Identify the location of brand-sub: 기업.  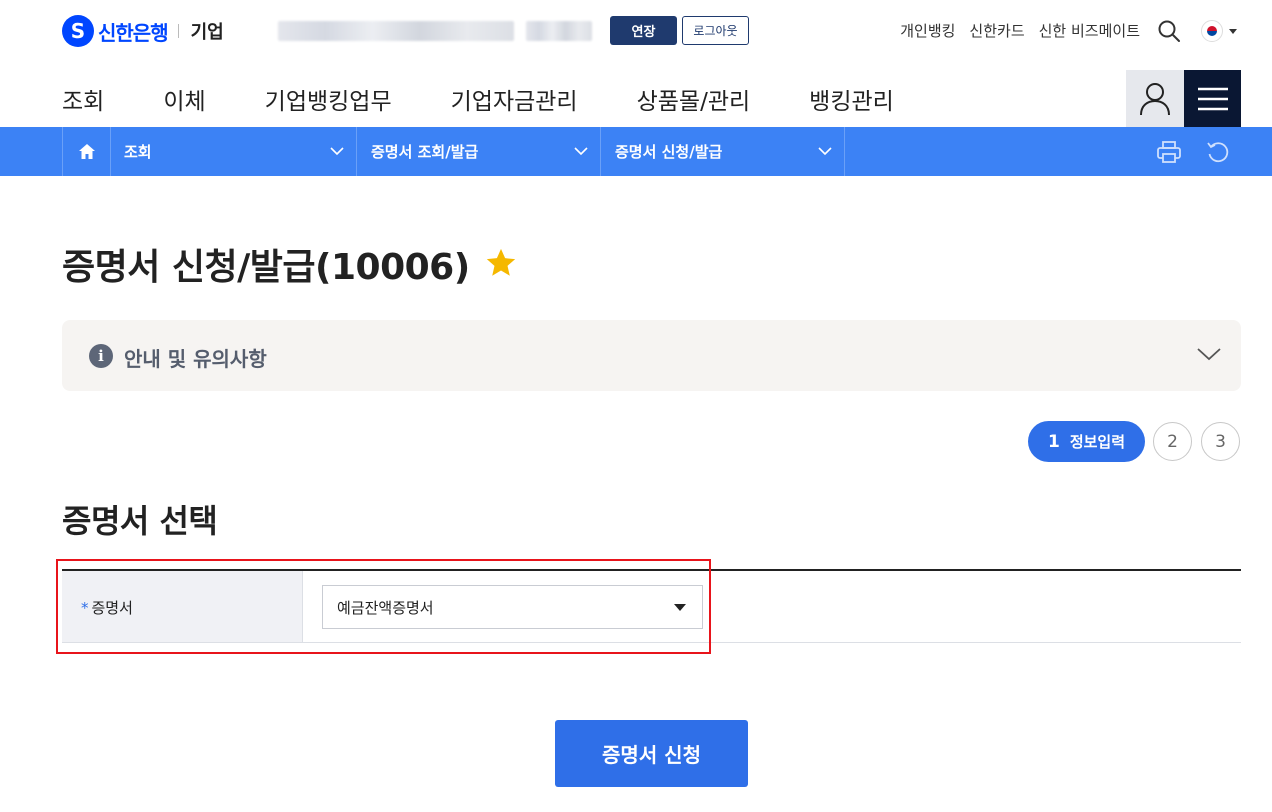
(207, 32).